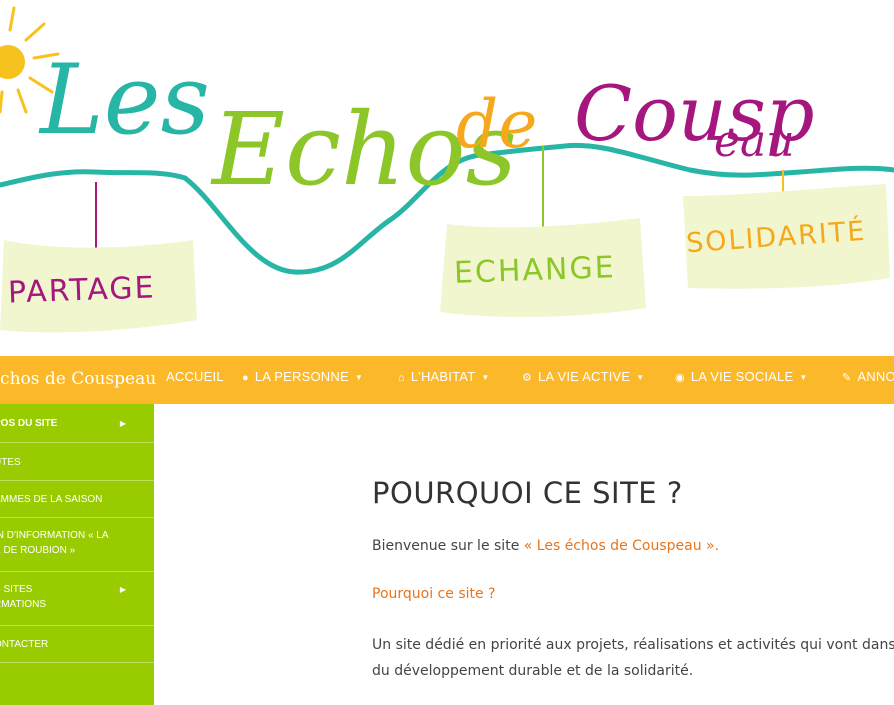  I want to click on page-title: POURQUOI CE SITE ?, so click(527, 493).